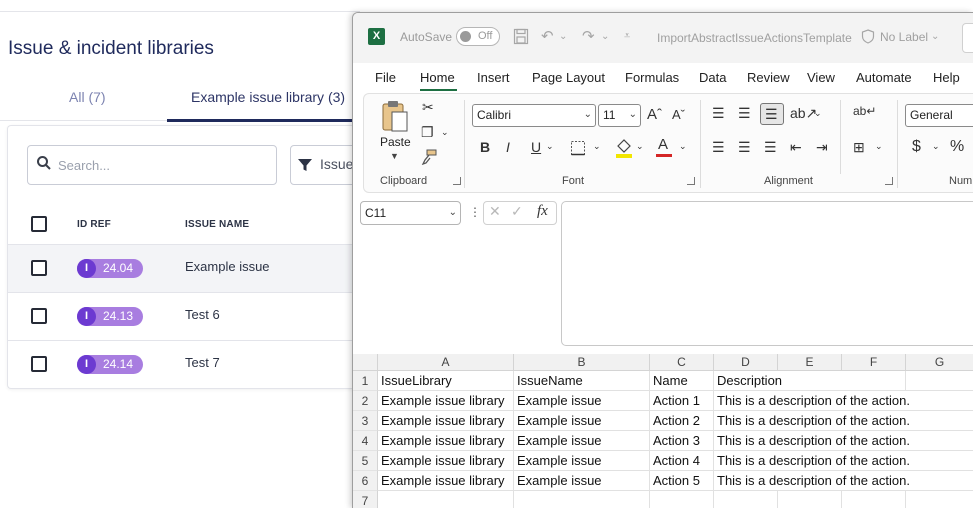 This screenshot has height=508, width=973. What do you see at coordinates (475, 212) in the screenshot?
I see `more-options-icon: ⋮` at bounding box center [475, 212].